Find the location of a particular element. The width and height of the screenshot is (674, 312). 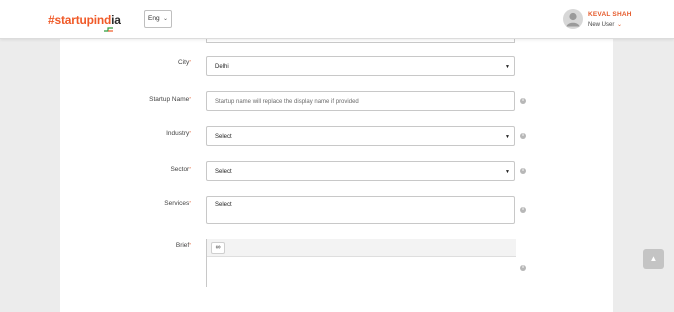

brief-label: Brief* is located at coordinates (183, 245).